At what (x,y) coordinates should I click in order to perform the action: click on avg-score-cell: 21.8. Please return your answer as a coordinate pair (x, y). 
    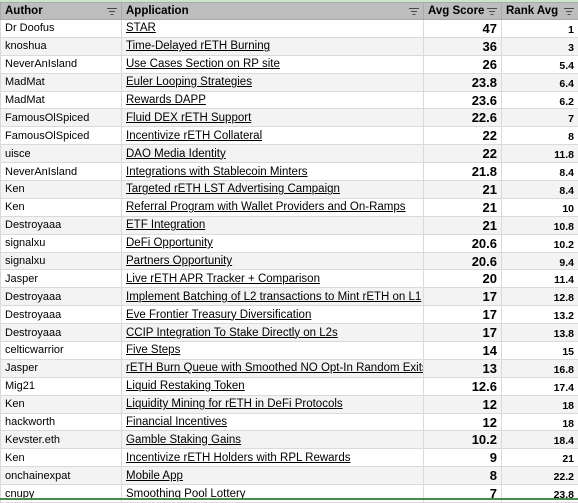
    Looking at the image, I should click on (463, 172).